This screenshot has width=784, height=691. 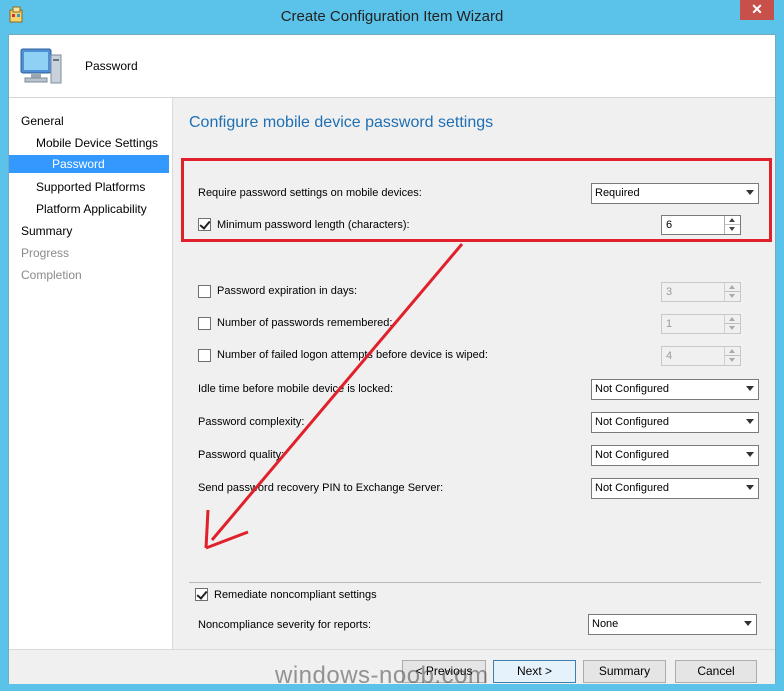 What do you see at coordinates (632, 422) in the screenshot?
I see `complexity-value: Not Configured` at bounding box center [632, 422].